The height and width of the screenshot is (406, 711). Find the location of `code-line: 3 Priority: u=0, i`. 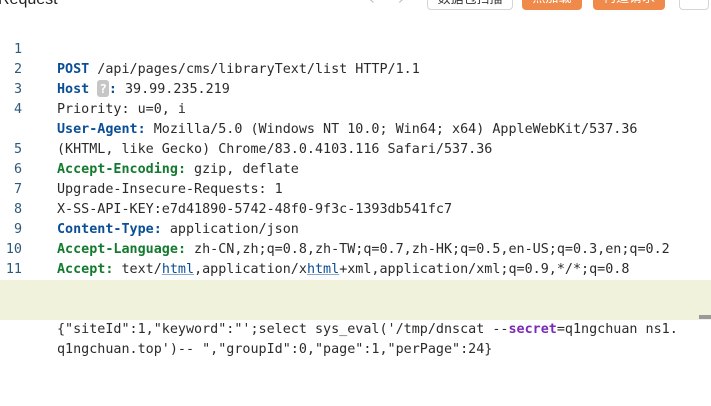

code-line: 3 Priority: u=0, i is located at coordinates (355, 88).